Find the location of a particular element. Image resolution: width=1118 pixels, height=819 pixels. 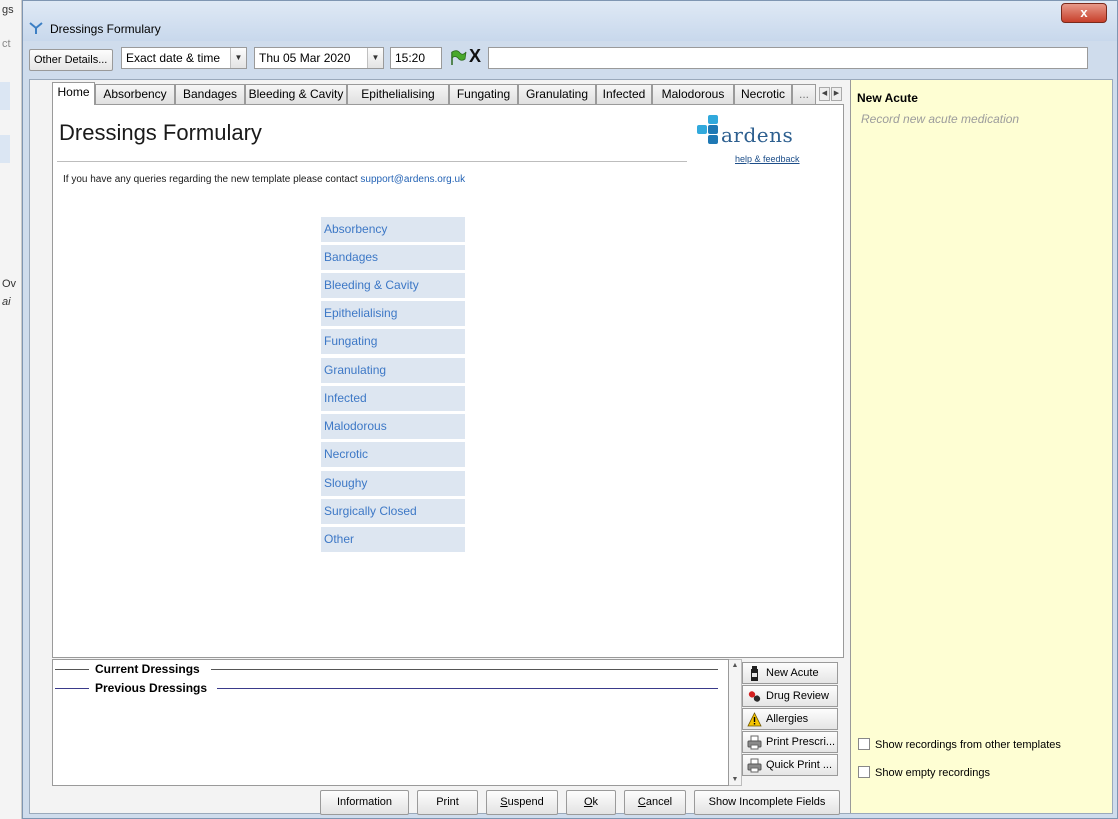

background-text: ct is located at coordinates (6, 44).